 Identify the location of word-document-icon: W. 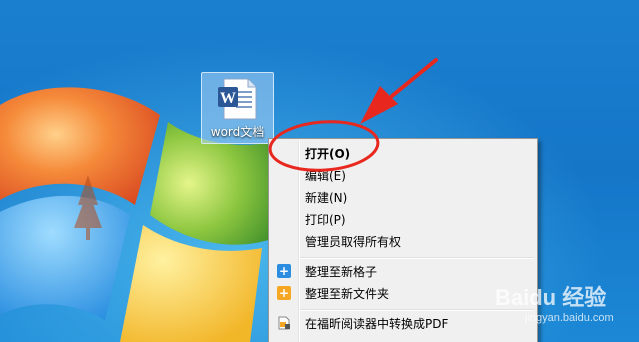
(237, 99).